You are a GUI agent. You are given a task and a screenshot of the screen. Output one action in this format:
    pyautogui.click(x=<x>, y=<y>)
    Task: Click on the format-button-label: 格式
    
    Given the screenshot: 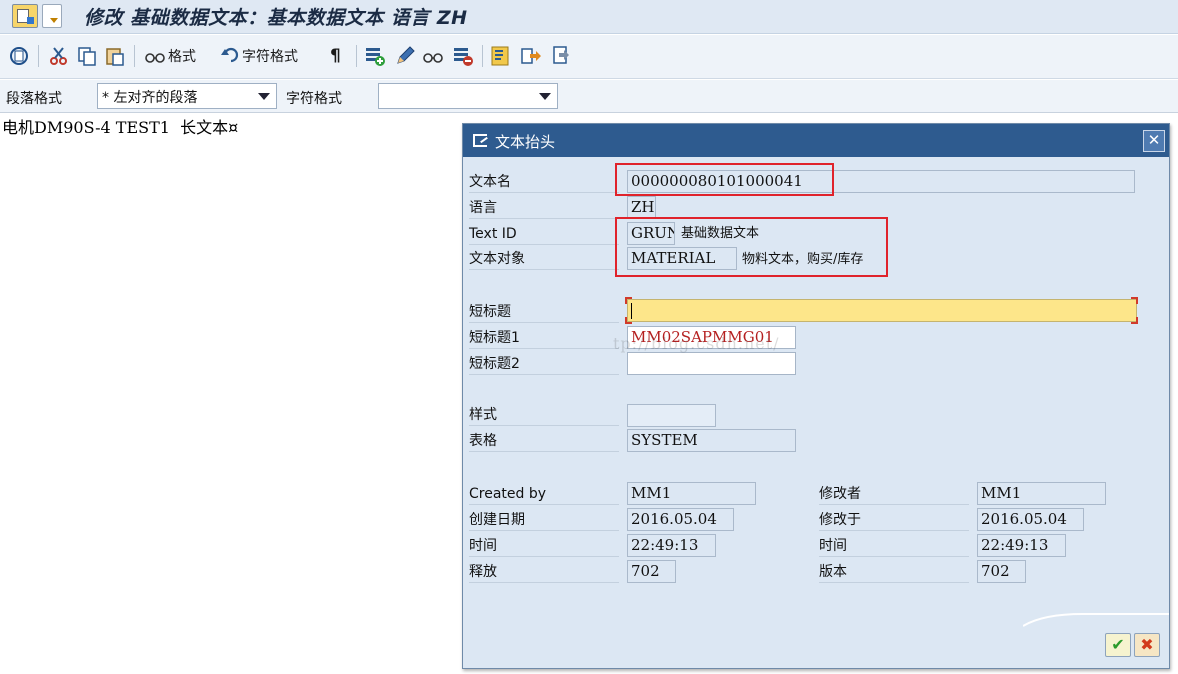 What is the action you would take?
    pyautogui.click(x=182, y=57)
    